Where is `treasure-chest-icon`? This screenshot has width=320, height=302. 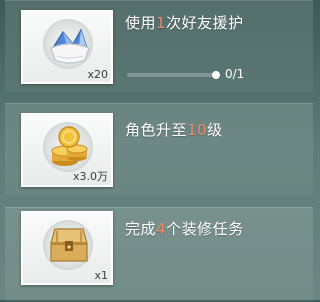
treasure-chest-icon is located at coordinates (69, 245).